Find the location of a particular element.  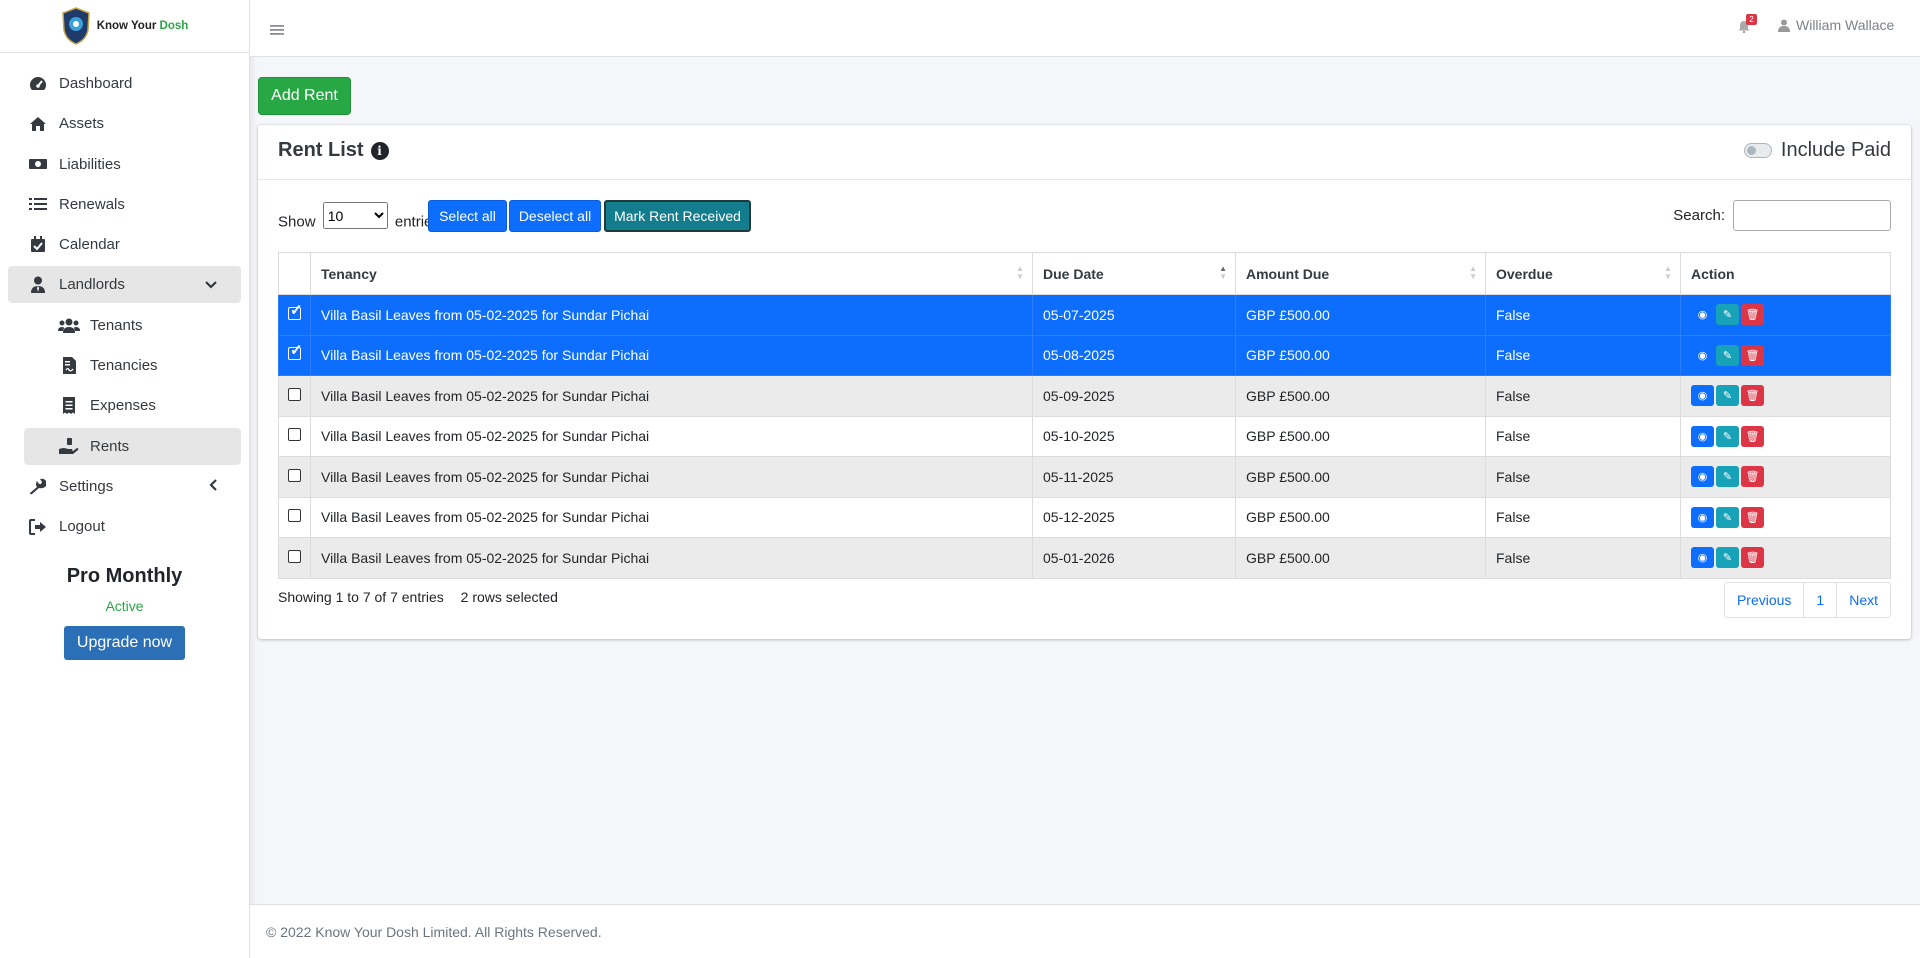

upgrade-now-button: Upgrade now is located at coordinates (124, 643).